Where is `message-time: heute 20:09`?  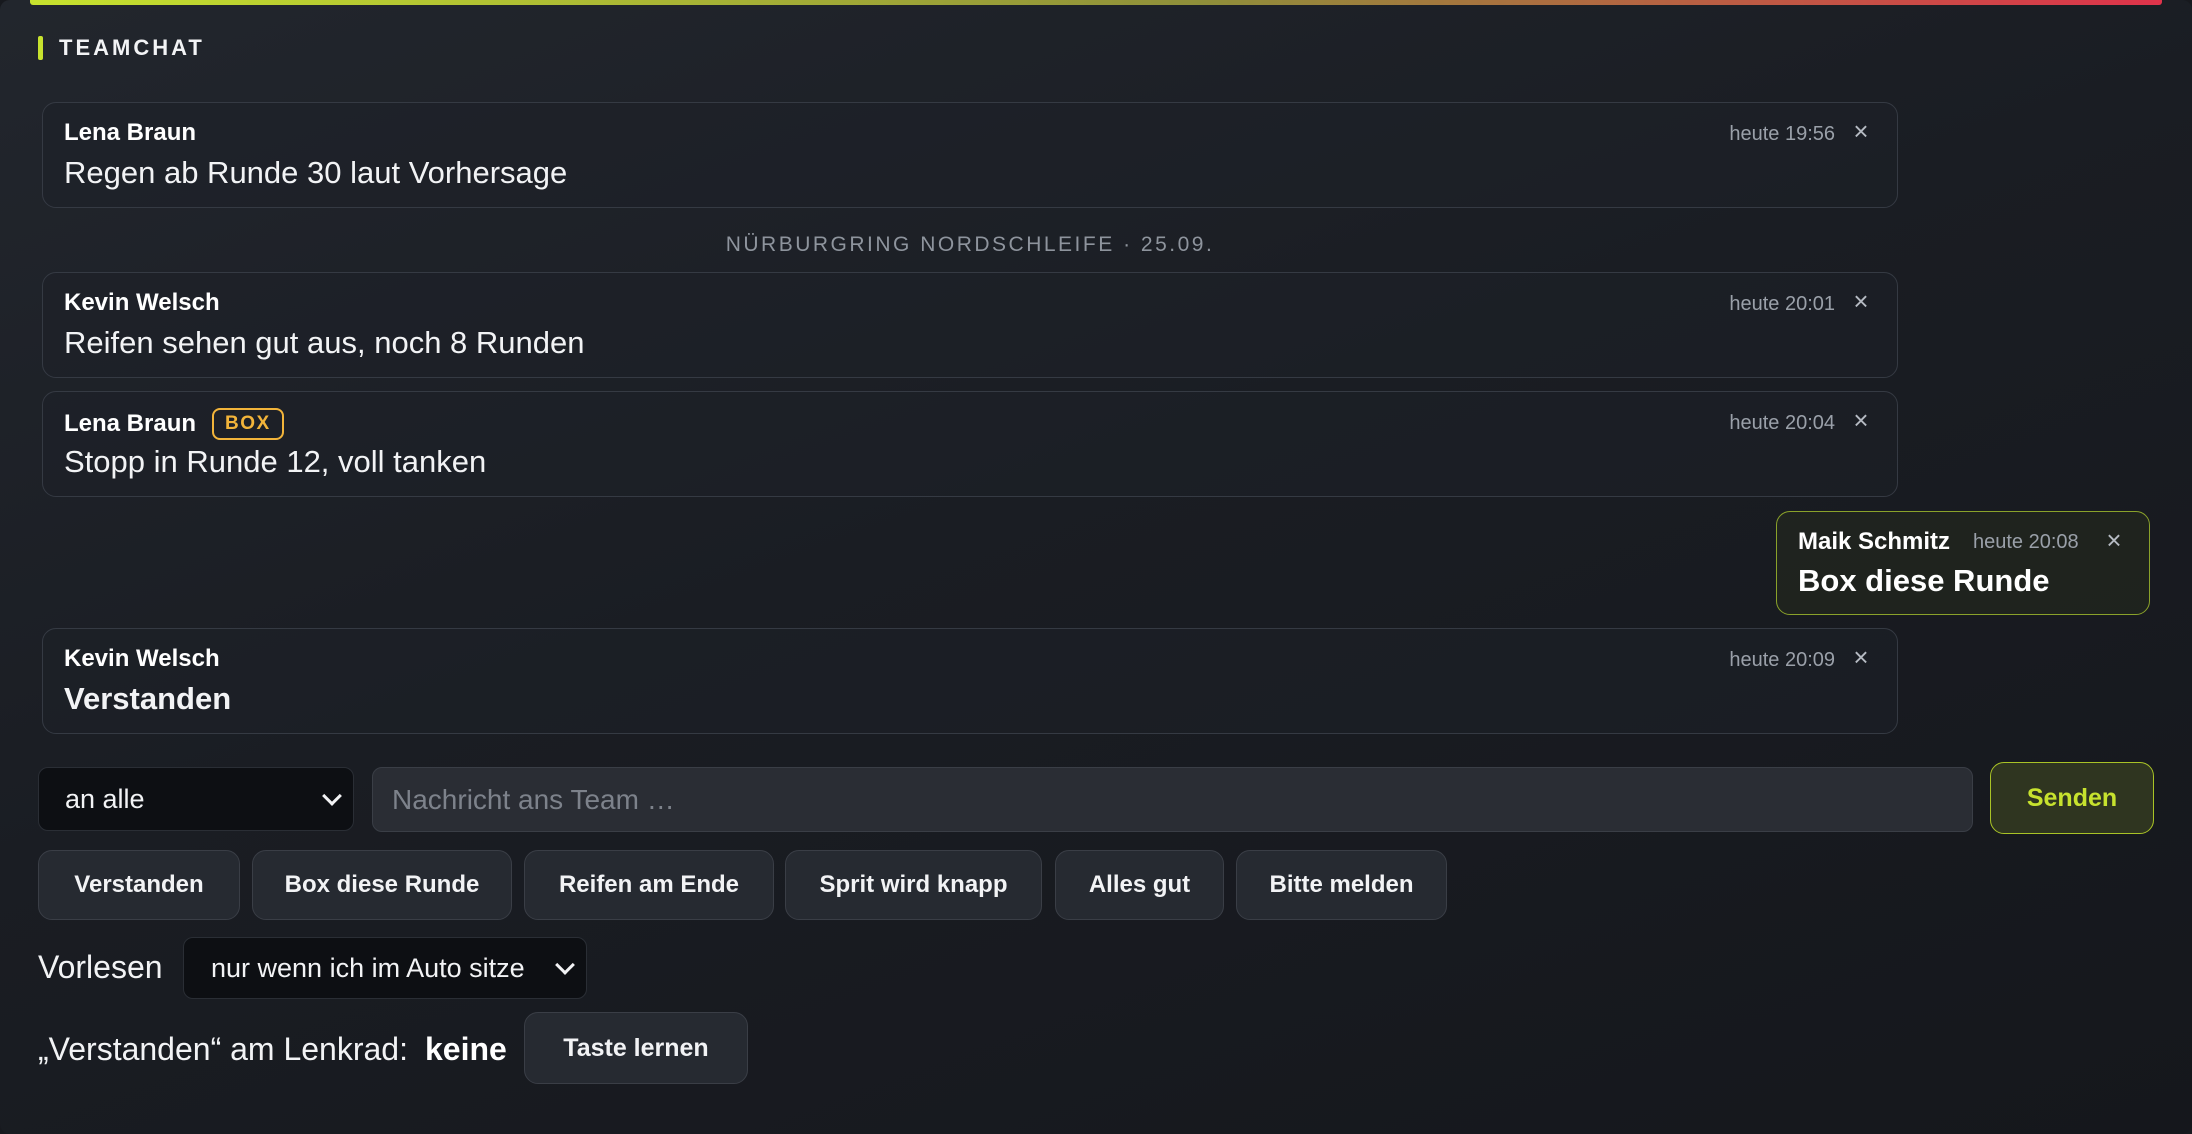 message-time: heute 20:09 is located at coordinates (1782, 660).